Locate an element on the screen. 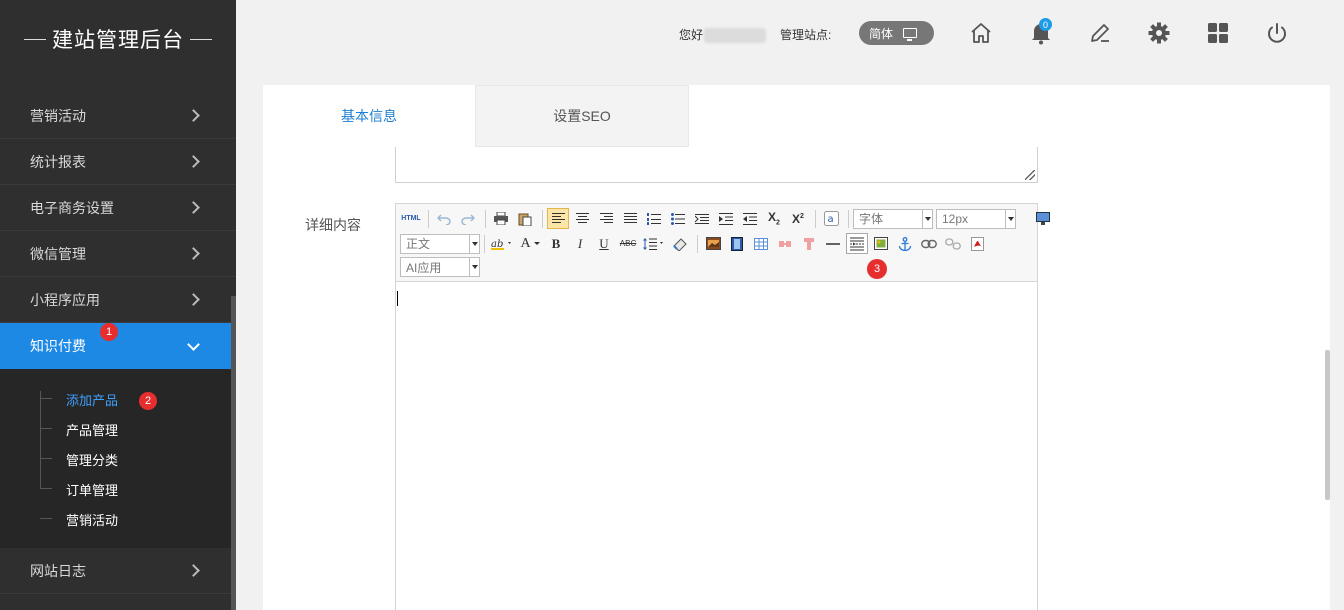 The width and height of the screenshot is (1344, 610). html-source-button: HTML is located at coordinates (411, 218).